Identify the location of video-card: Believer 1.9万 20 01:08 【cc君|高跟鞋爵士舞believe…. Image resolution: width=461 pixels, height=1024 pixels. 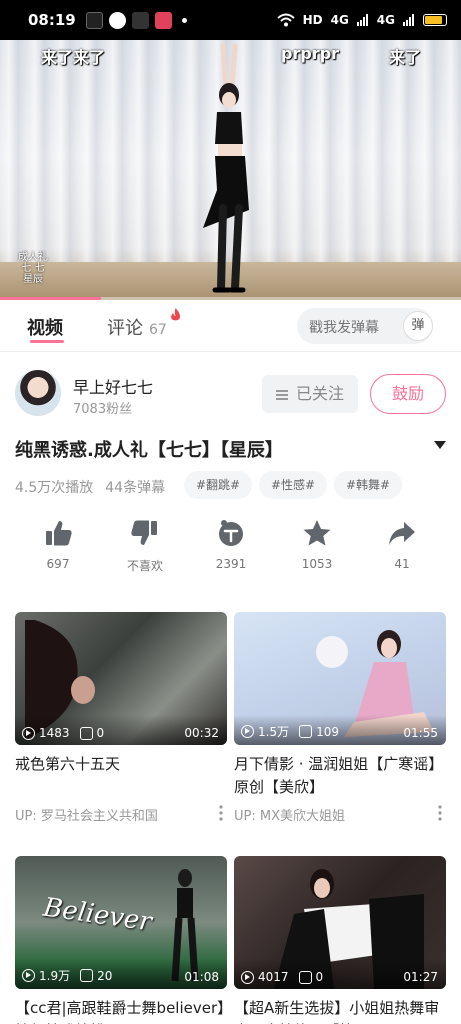
(121, 940).